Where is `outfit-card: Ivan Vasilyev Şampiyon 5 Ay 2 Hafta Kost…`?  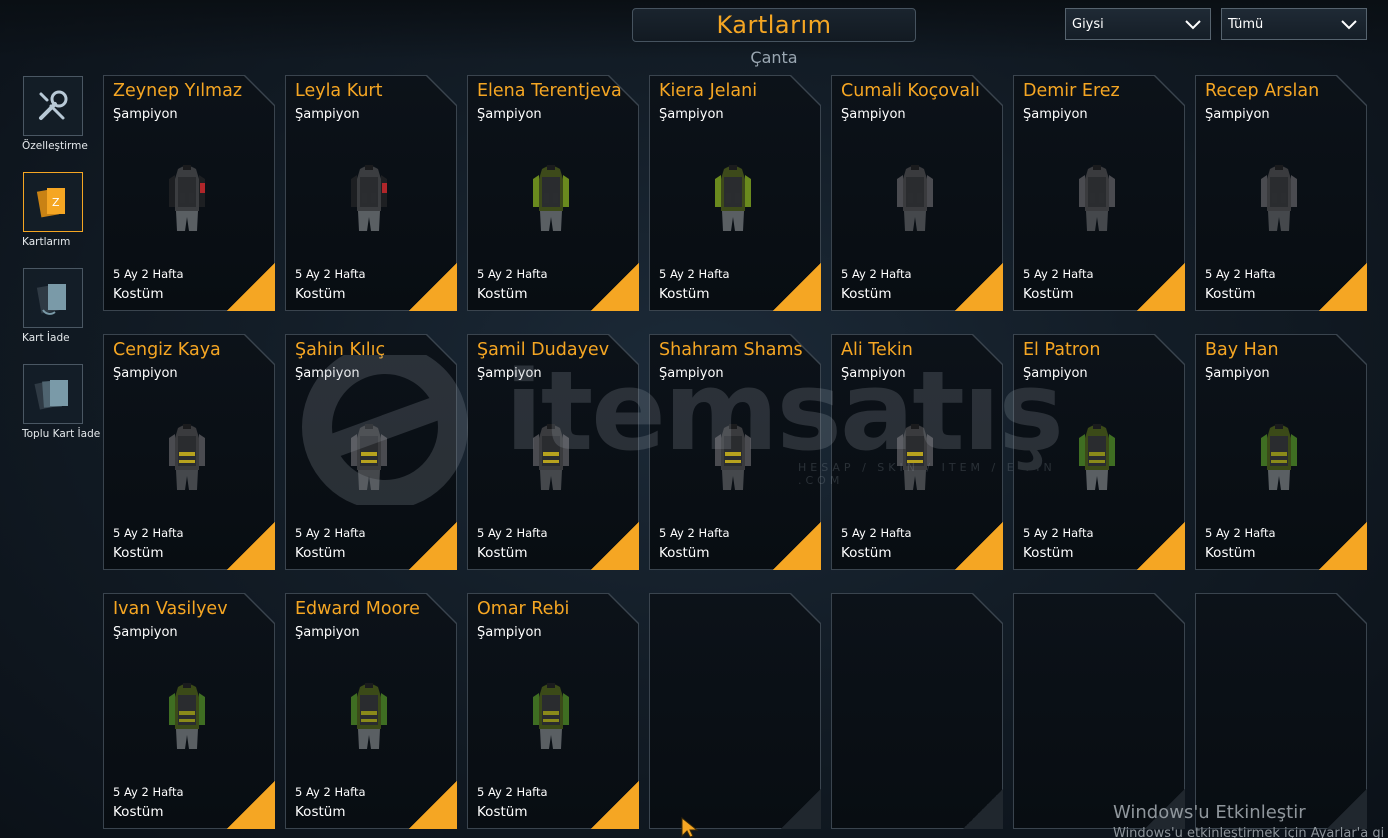 outfit-card: Ivan Vasilyev Şampiyon 5 Ay 2 Hafta Kost… is located at coordinates (189, 711).